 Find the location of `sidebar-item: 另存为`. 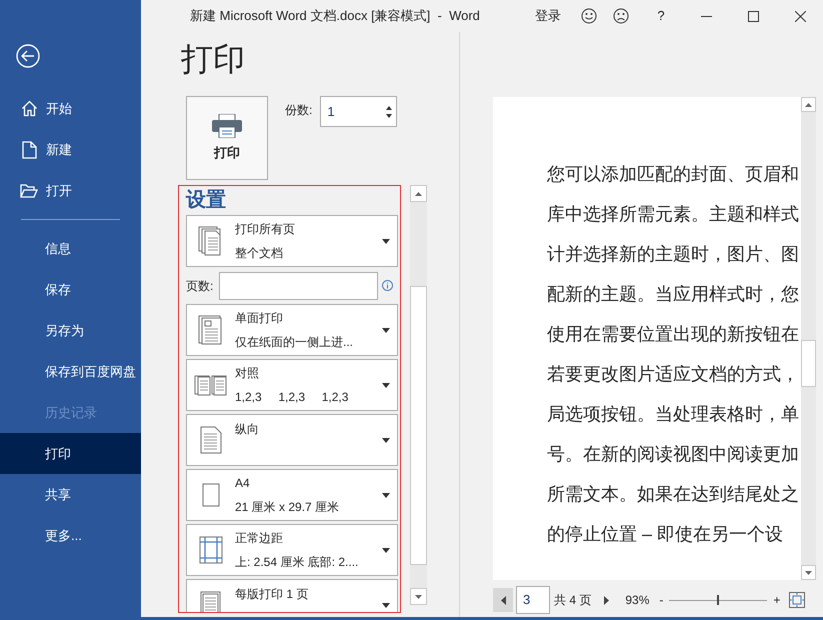

sidebar-item: 另存为 is located at coordinates (70, 330).